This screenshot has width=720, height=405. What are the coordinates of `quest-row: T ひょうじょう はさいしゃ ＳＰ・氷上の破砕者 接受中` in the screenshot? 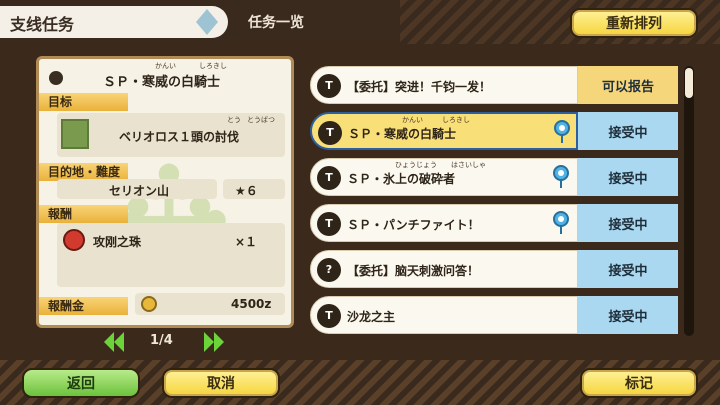 It's located at (494, 177).